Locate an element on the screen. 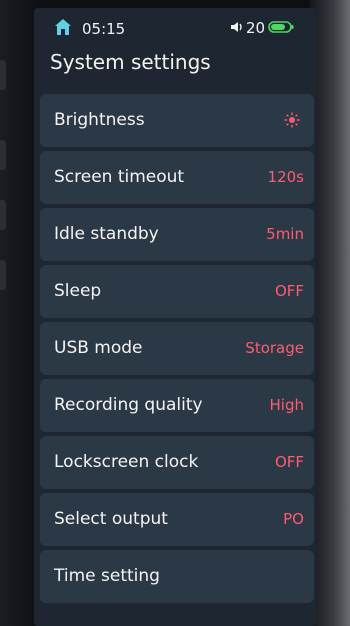 The image size is (350, 626). setting-value: 120s is located at coordinates (285, 177).